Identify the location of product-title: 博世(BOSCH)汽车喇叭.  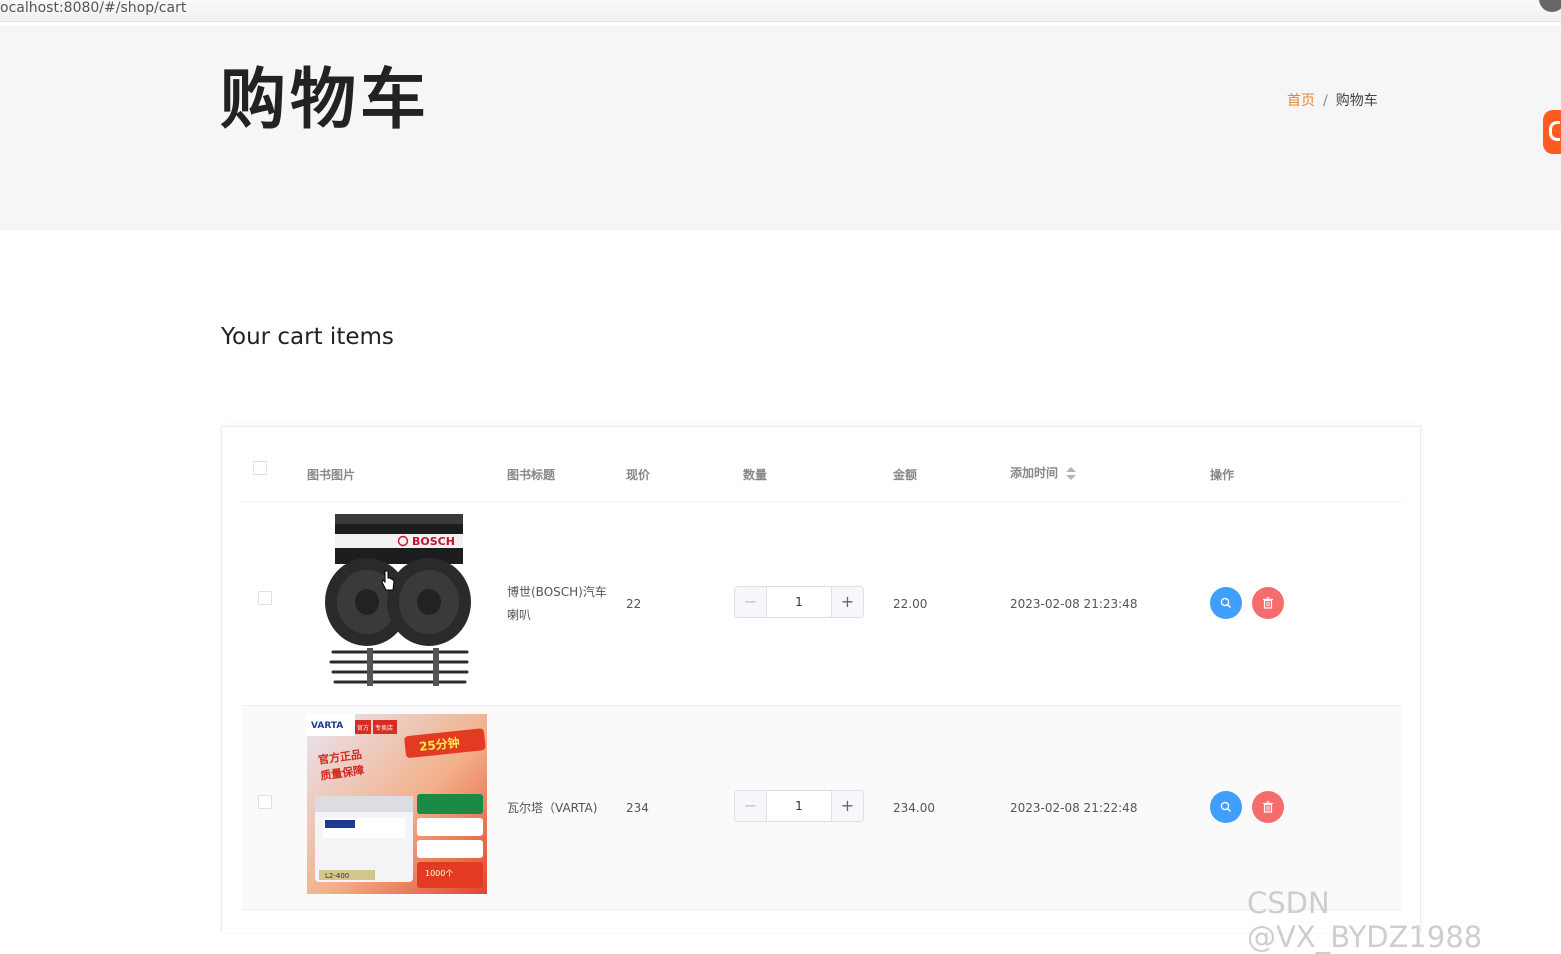
(557, 603).